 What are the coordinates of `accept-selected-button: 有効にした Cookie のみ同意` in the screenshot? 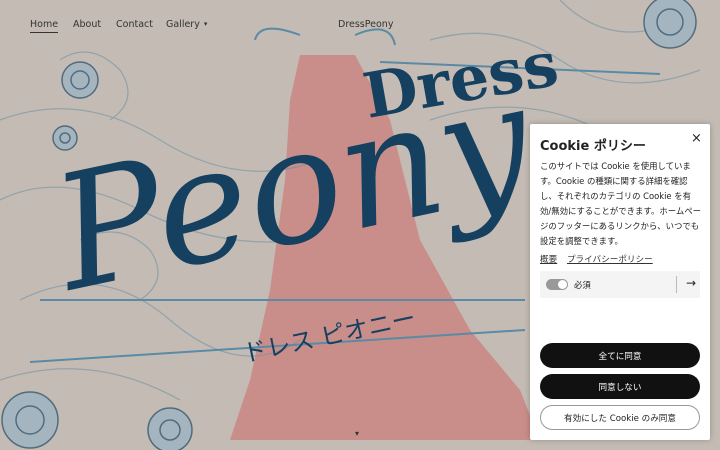 It's located at (620, 417).